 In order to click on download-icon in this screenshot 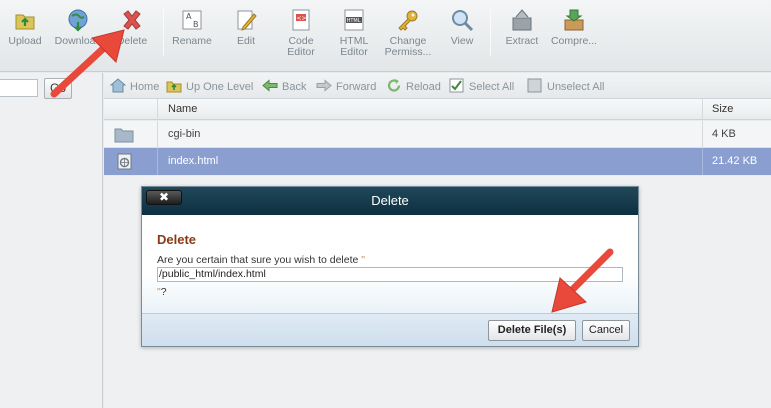, I will do `click(78, 20)`.